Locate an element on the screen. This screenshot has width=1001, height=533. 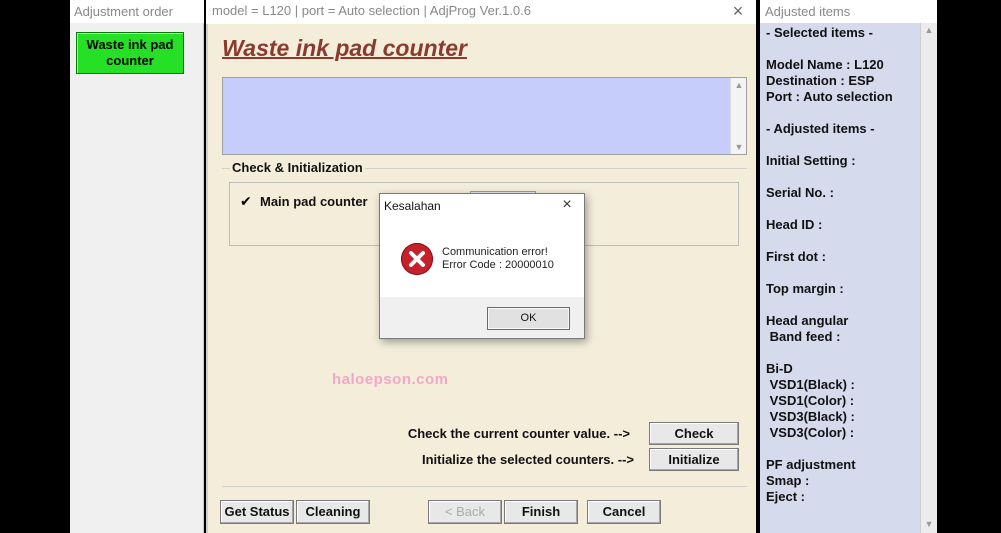
initialize-description: Initialize the selected counters. --> is located at coordinates (527, 459).